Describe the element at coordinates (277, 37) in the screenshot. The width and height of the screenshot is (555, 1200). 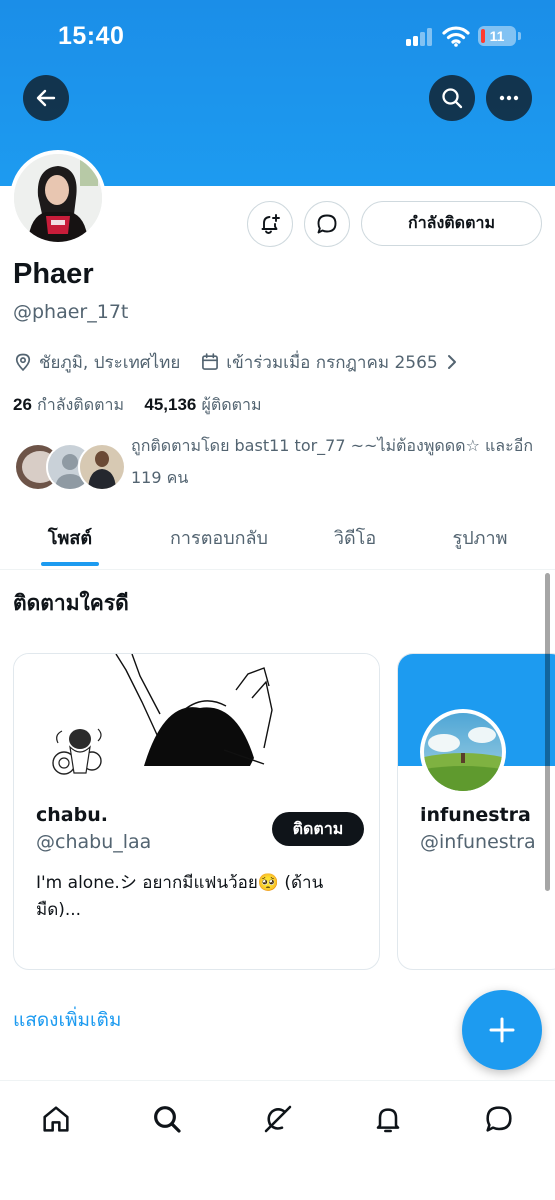
I see `status-bar: 15:40 11` at that location.